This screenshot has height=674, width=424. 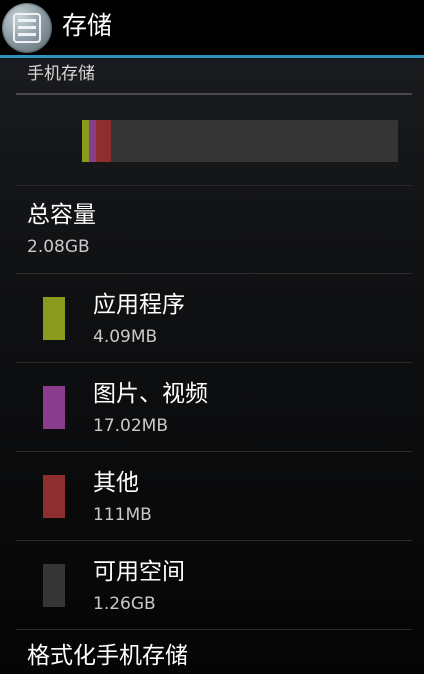 I want to click on storage-settings-icon, so click(x=27, y=28).